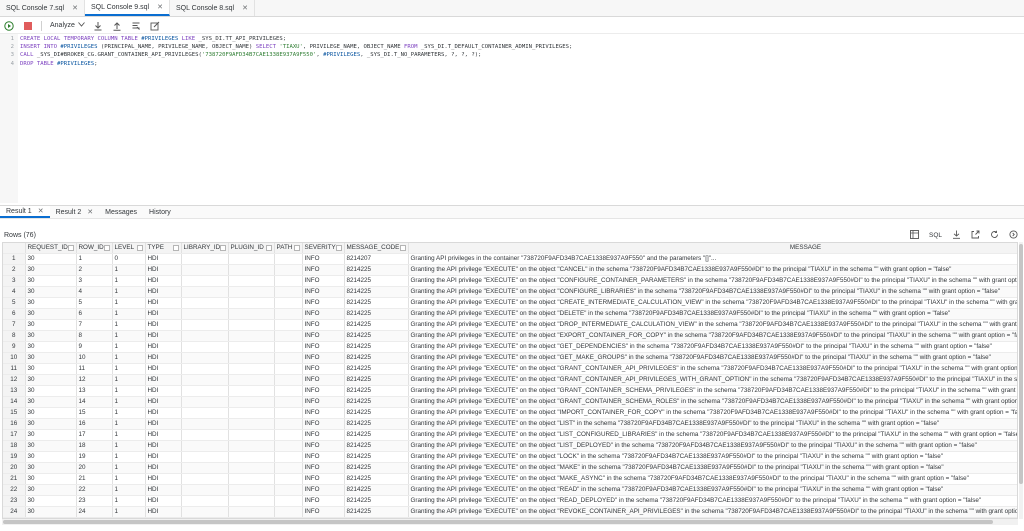  I want to click on row-number-cell: 23, so click(14, 501).